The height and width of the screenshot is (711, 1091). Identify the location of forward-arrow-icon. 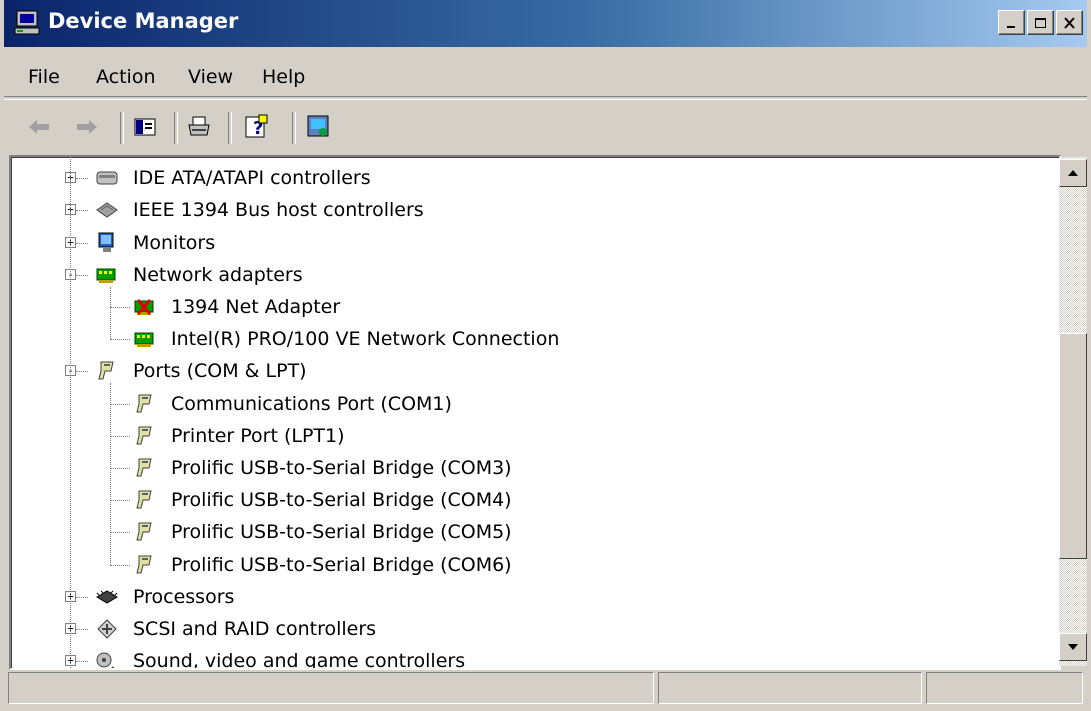
(87, 127).